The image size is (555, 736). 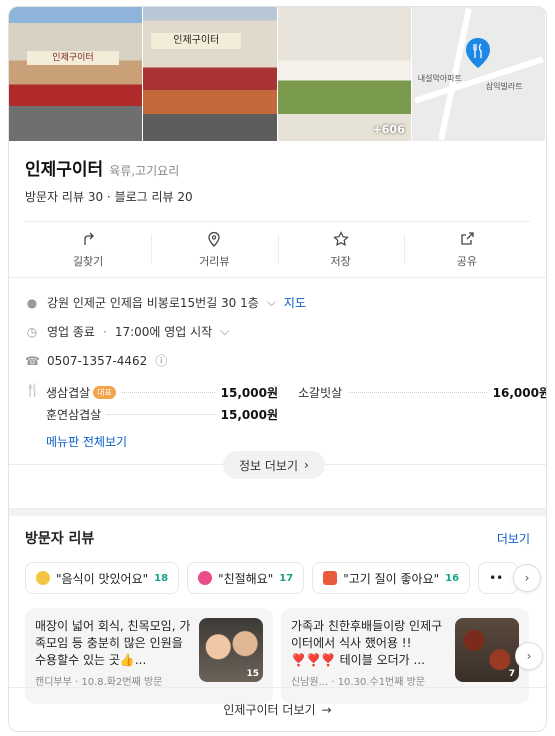 What do you see at coordinates (388, 129) in the screenshot?
I see `photo-count-badge: +606` at bounding box center [388, 129].